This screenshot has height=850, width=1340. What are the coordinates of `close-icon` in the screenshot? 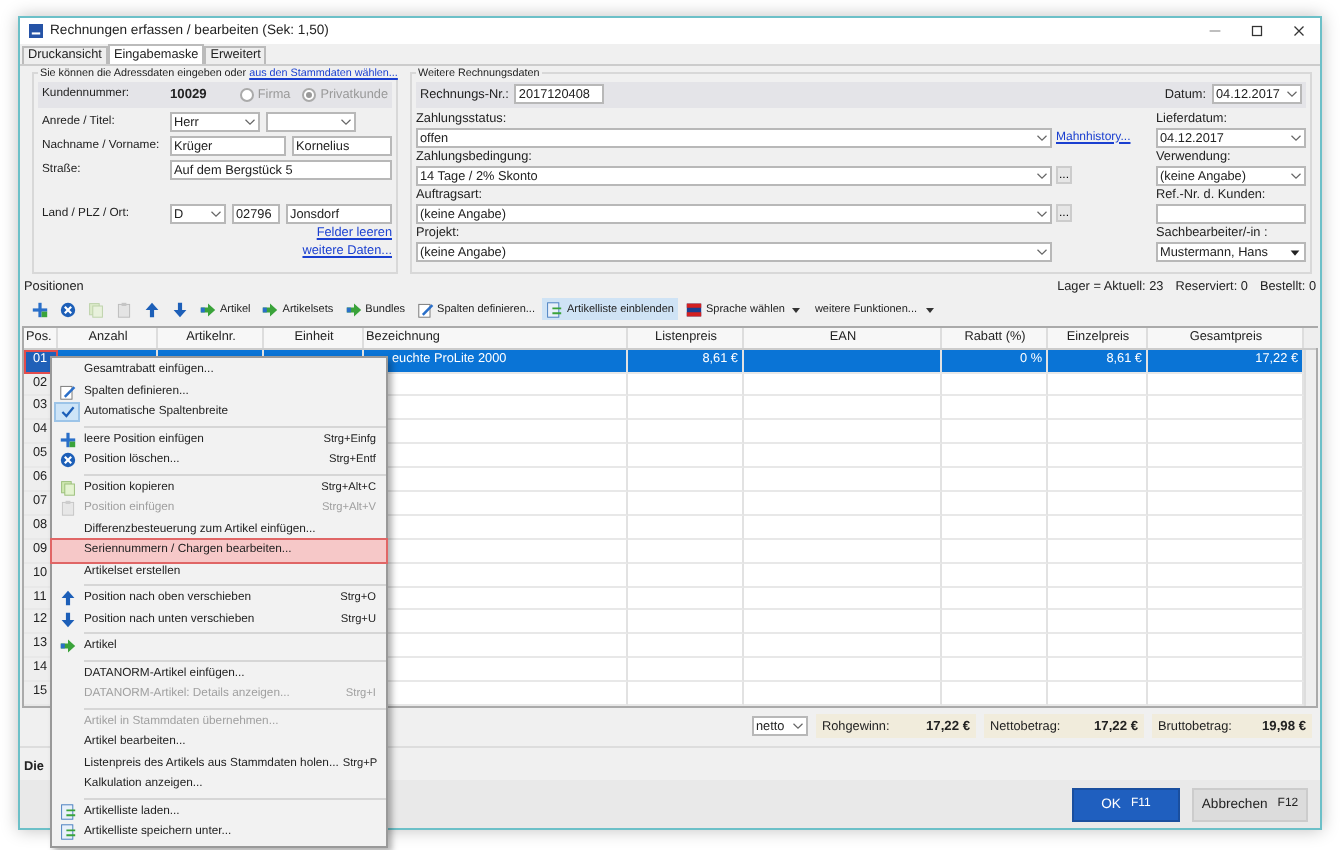 It's located at (1299, 30).